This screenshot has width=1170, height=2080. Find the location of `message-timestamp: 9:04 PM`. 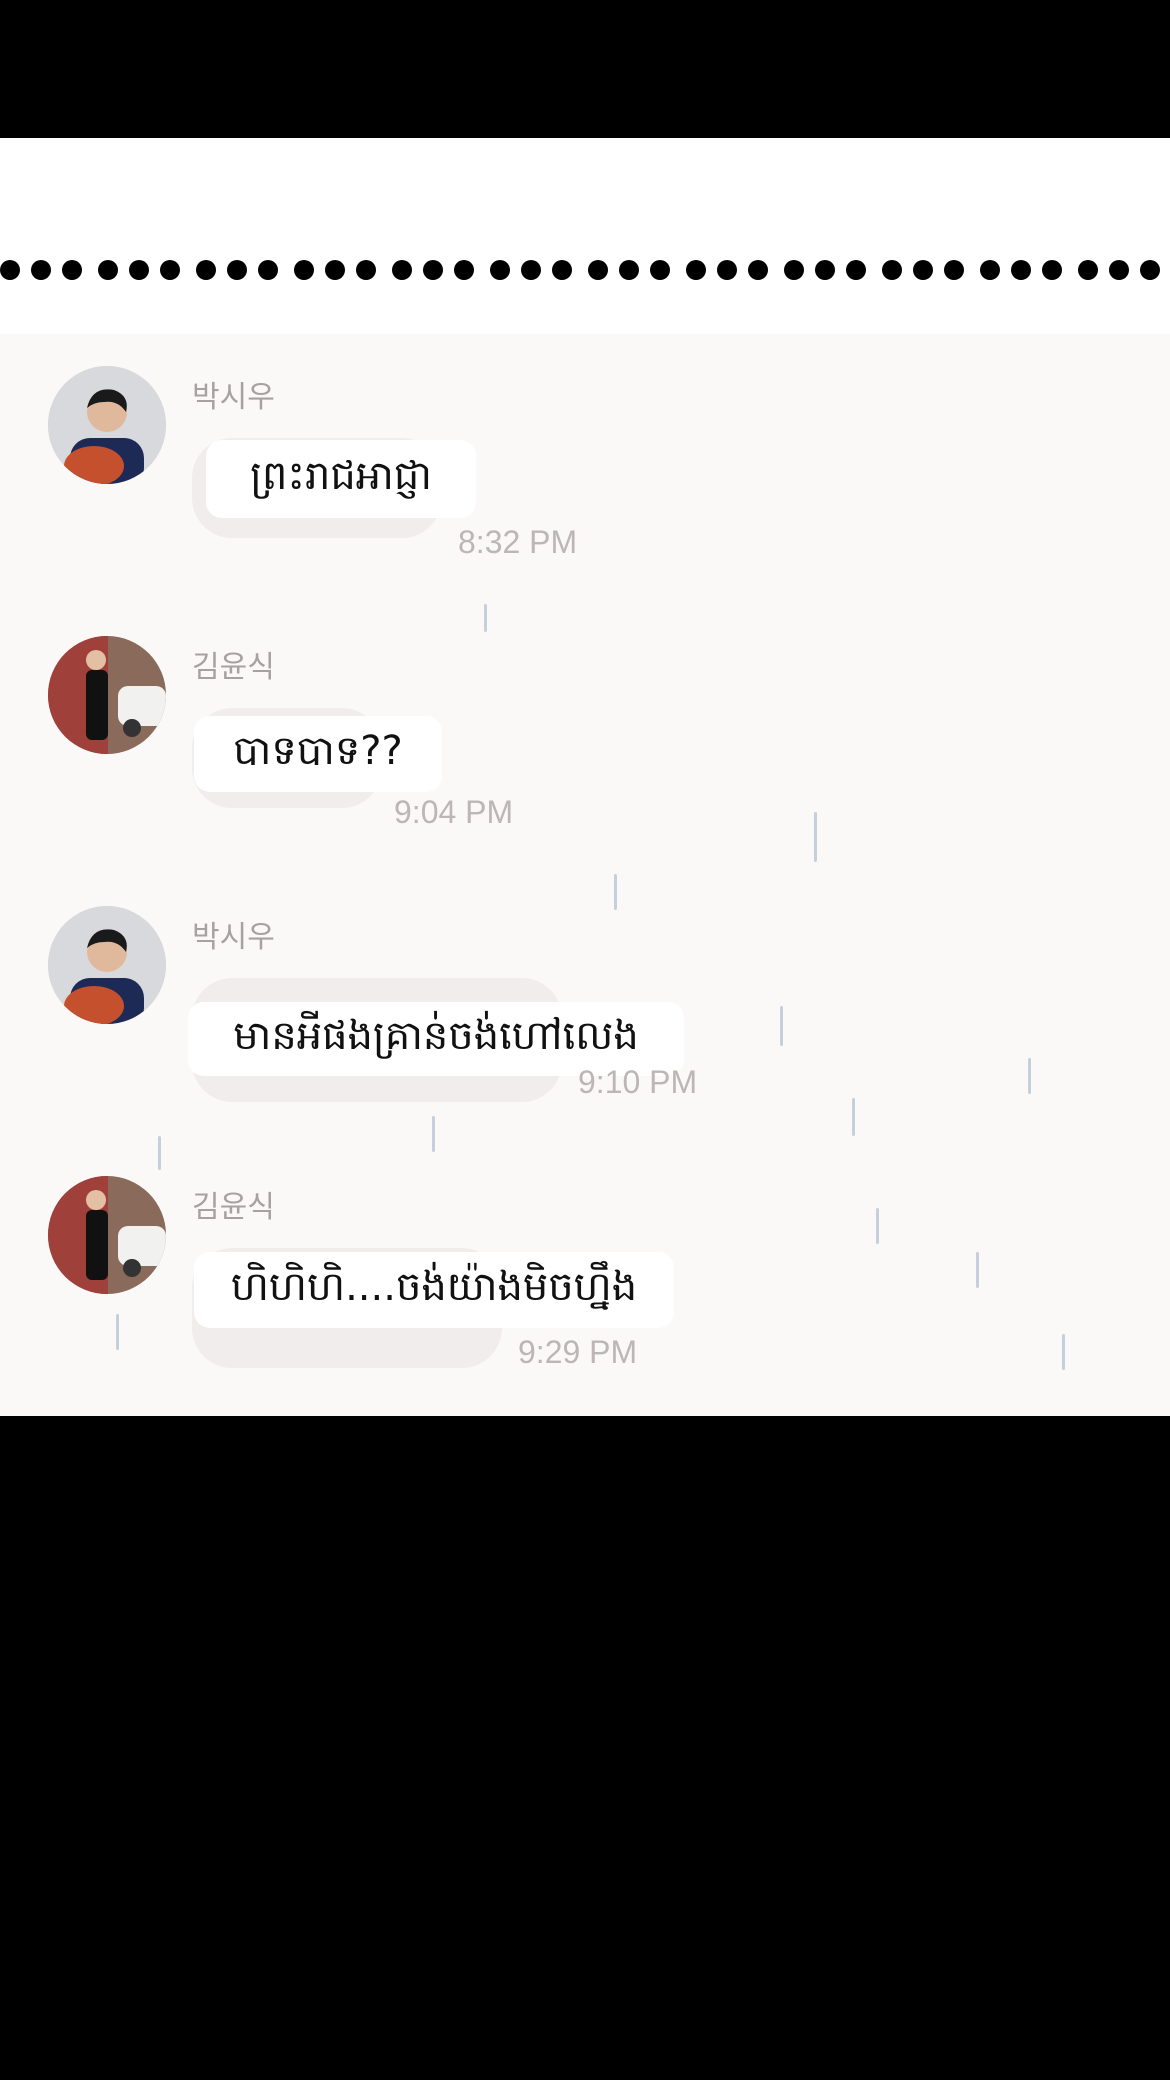

message-timestamp: 9:04 PM is located at coordinates (454, 812).